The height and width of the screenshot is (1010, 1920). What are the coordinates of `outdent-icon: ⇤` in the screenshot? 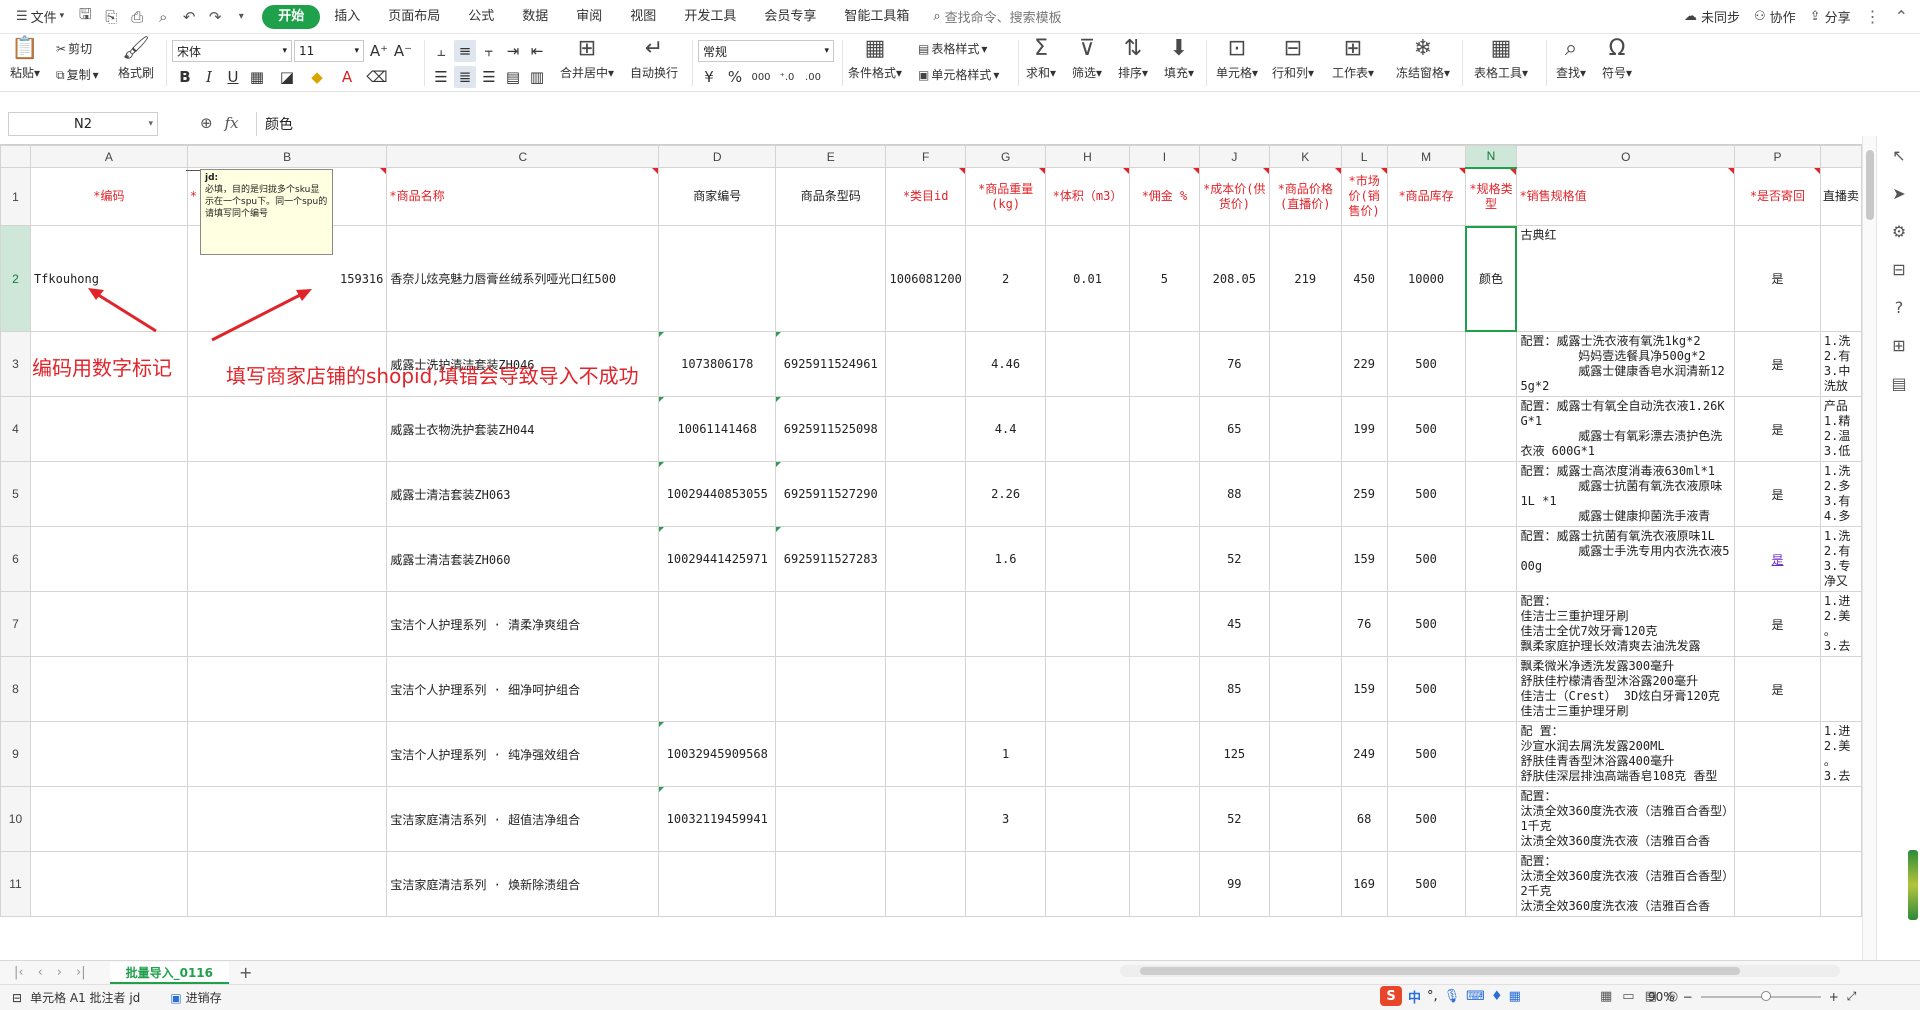 It's located at (537, 51).